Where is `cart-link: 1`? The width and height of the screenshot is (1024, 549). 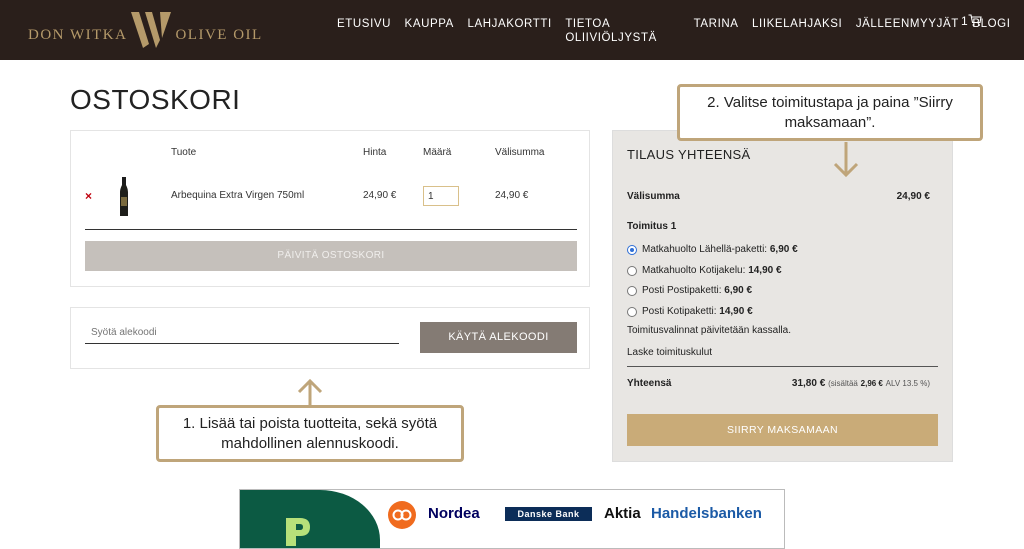 cart-link: 1 is located at coordinates (971, 21).